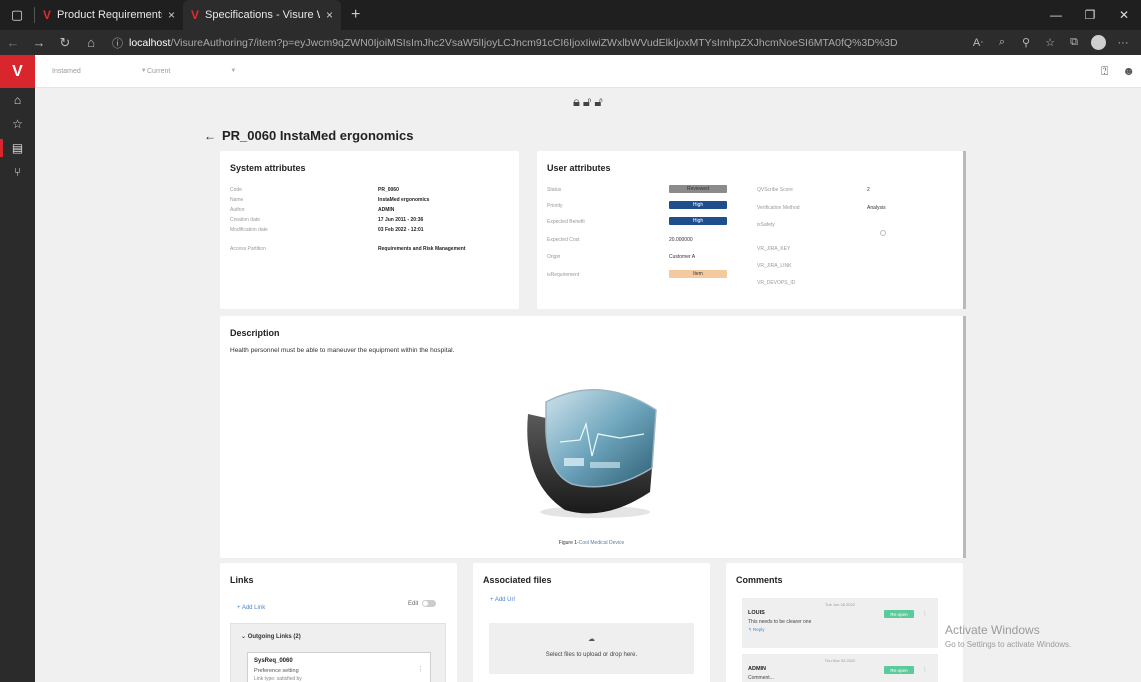 The width and height of the screenshot is (1141, 682). I want to click on add-link-button: + Add Link, so click(251, 608).